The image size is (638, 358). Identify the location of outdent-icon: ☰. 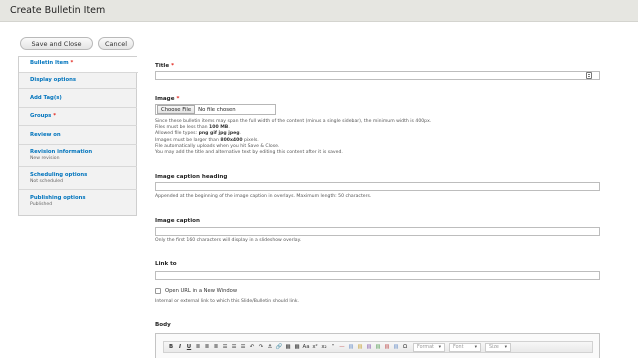
(243, 347).